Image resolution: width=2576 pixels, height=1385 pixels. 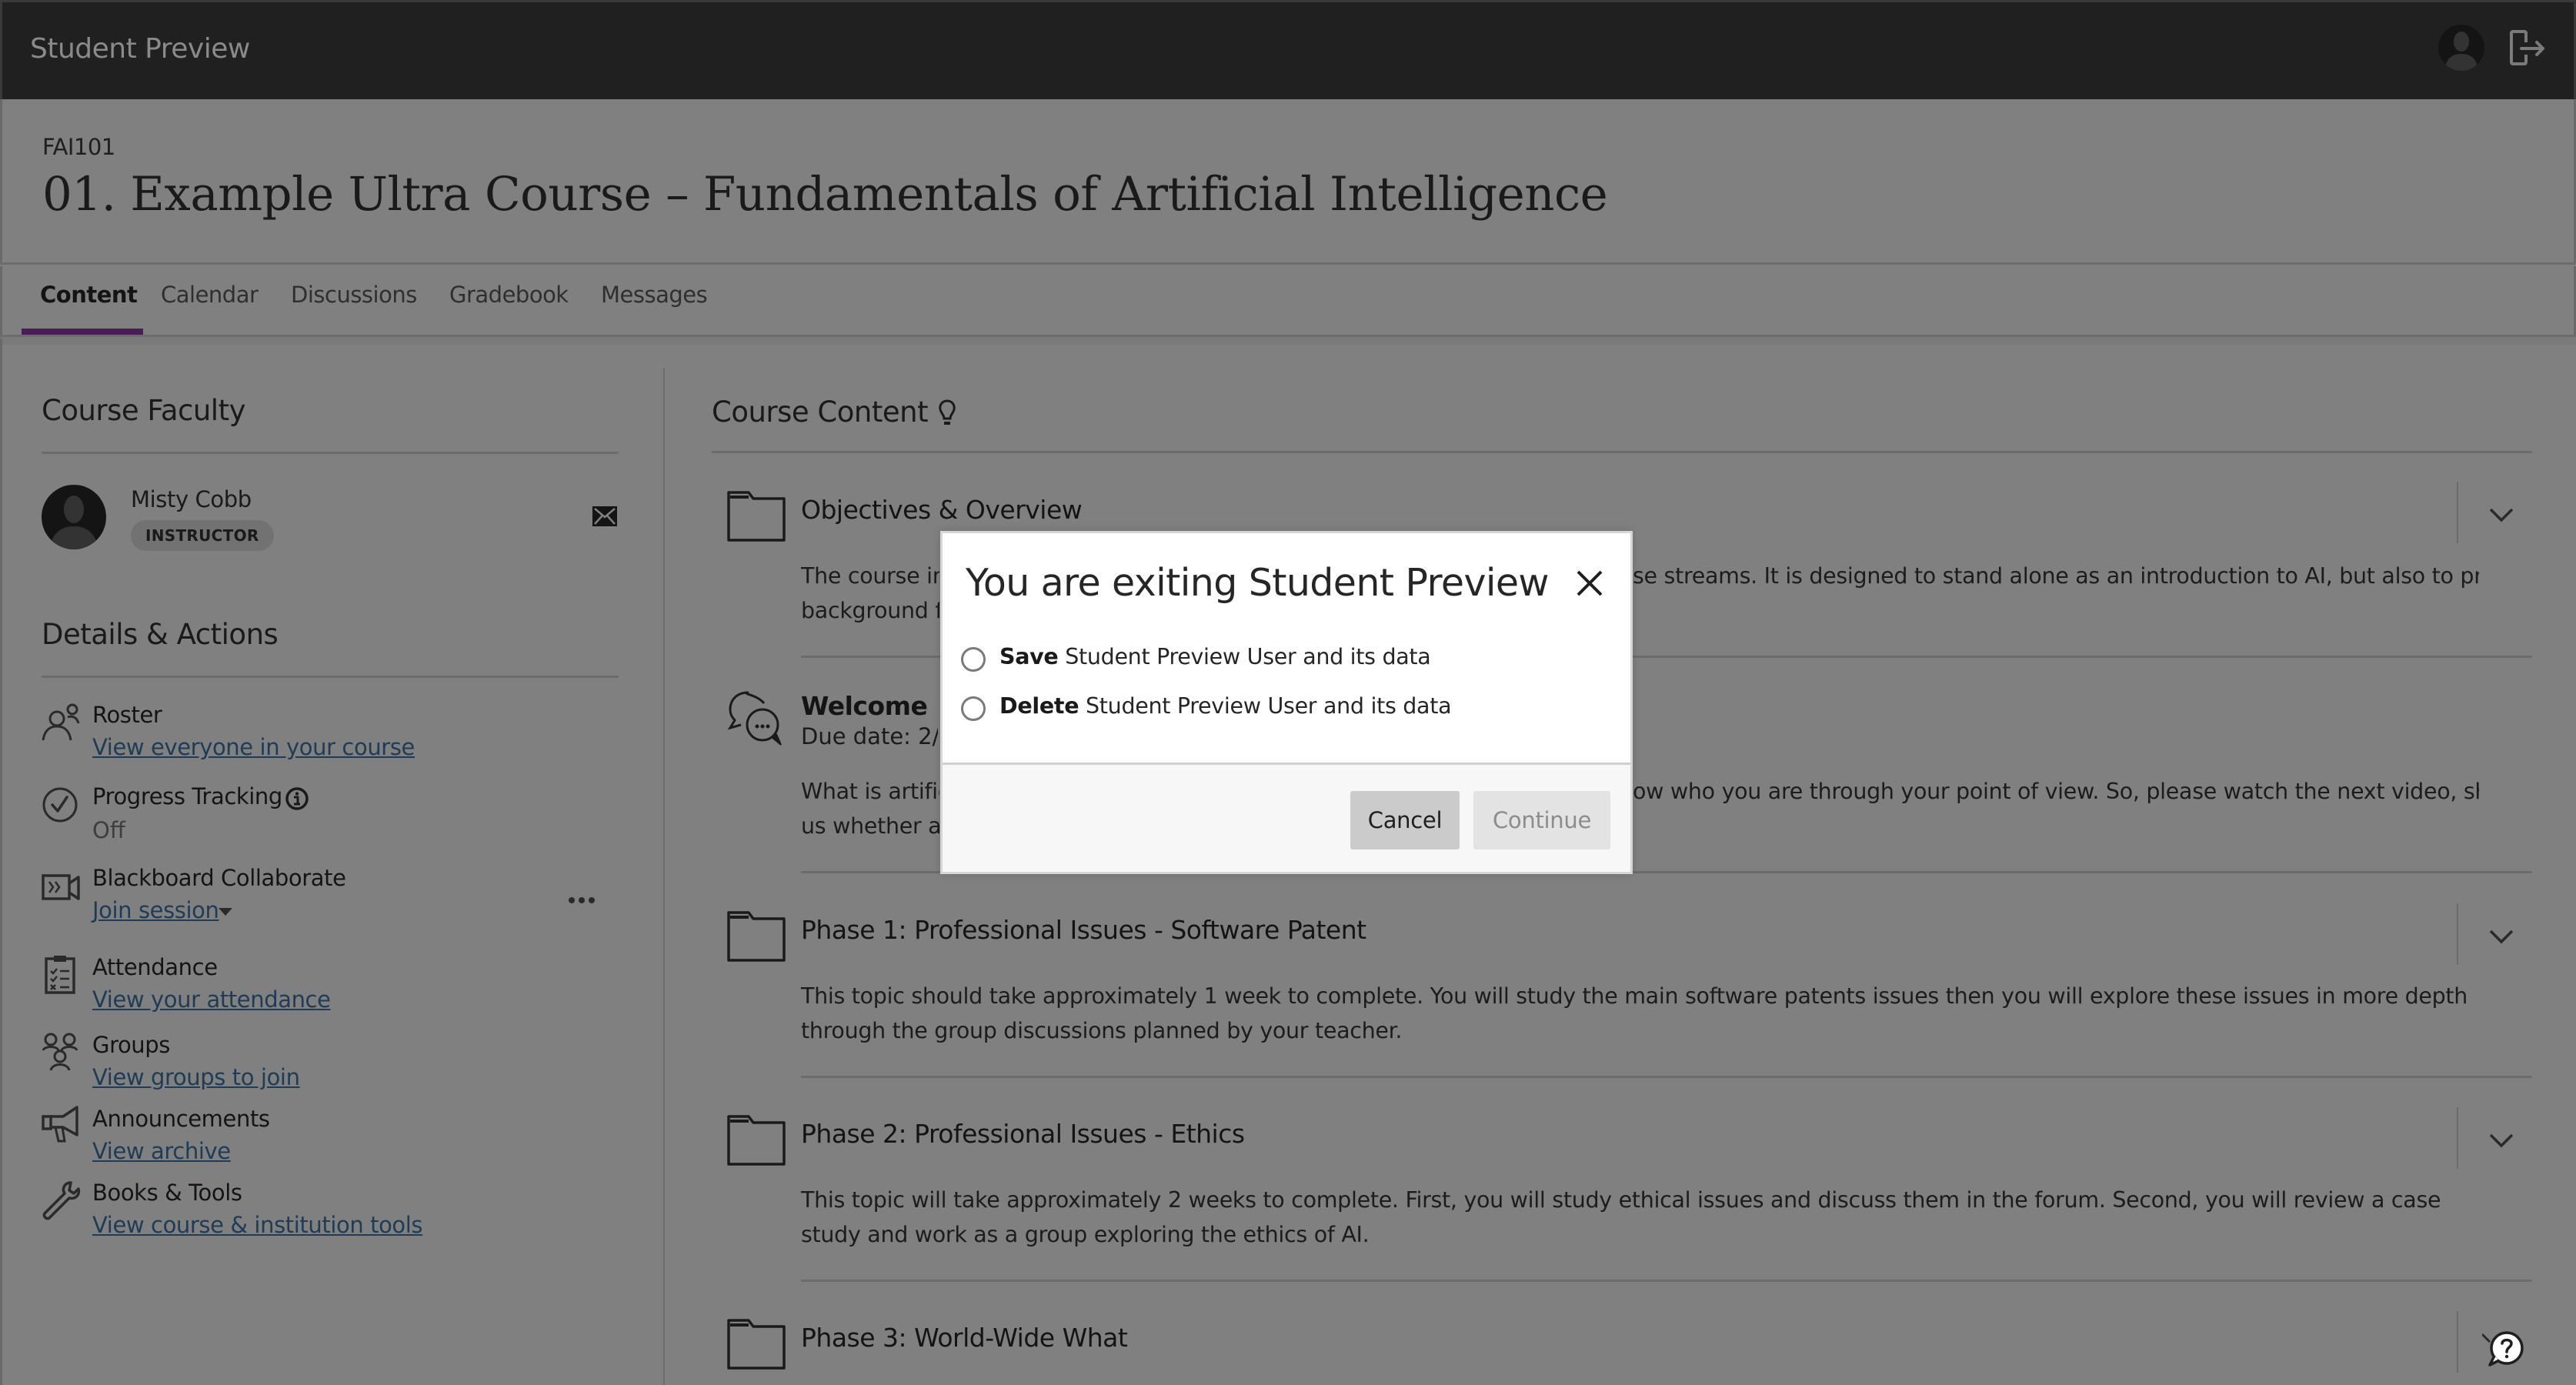 I want to click on role-badge: INSTRUCTOR, so click(x=203, y=536).